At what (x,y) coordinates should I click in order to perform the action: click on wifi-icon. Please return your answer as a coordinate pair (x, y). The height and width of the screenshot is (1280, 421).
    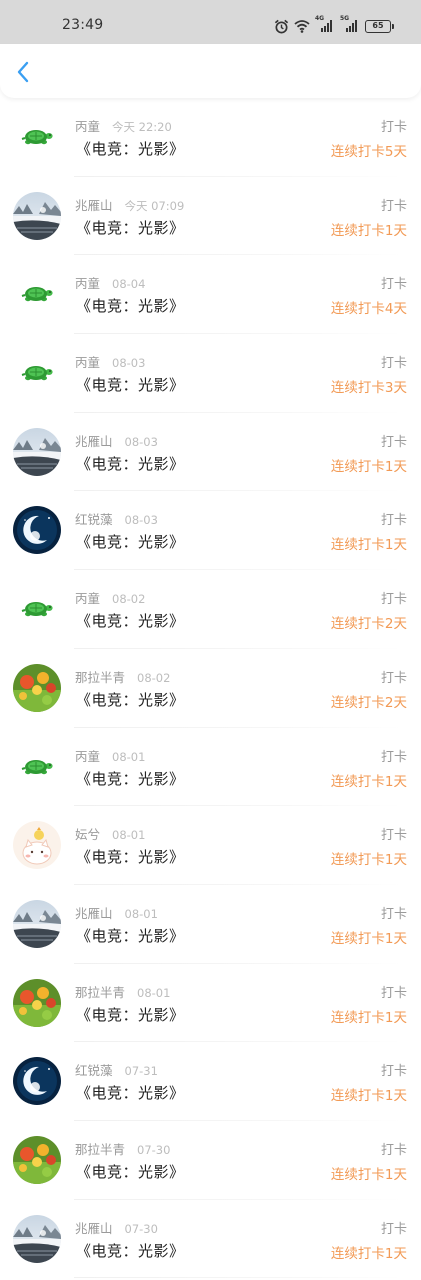
    Looking at the image, I should click on (302, 26).